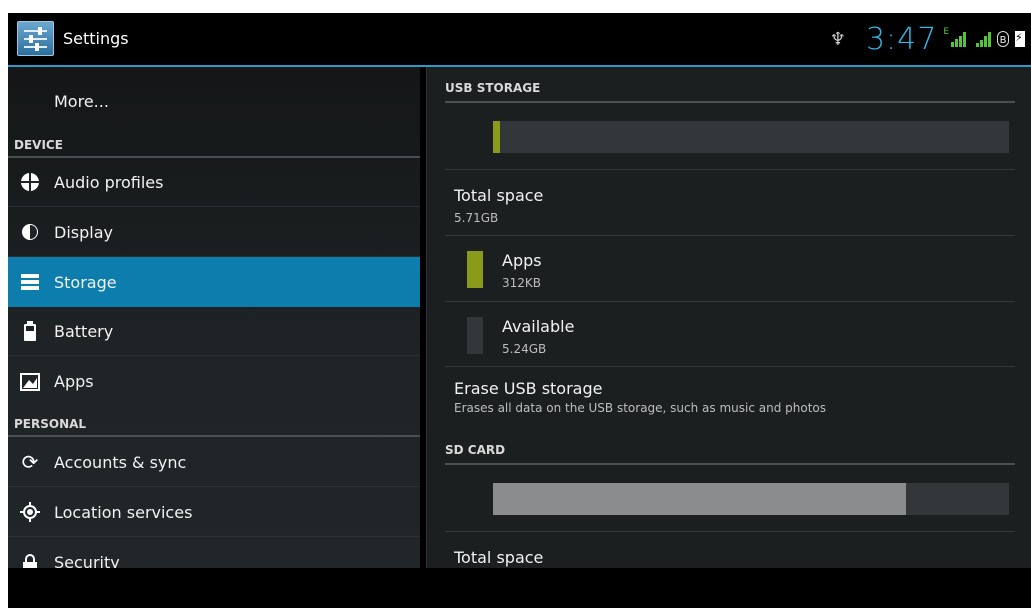 The width and height of the screenshot is (1031, 608). I want to click on sidebar-item-display: Display, so click(214, 232).